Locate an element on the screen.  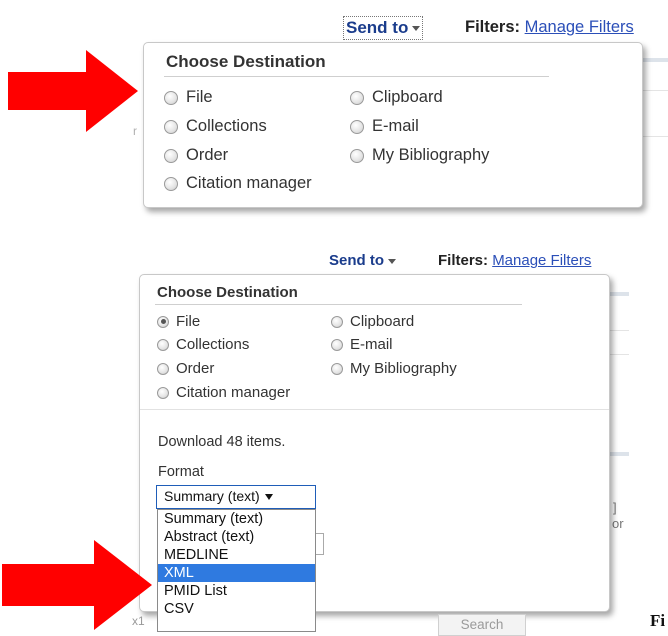
format-option: PMID List is located at coordinates (236, 591).